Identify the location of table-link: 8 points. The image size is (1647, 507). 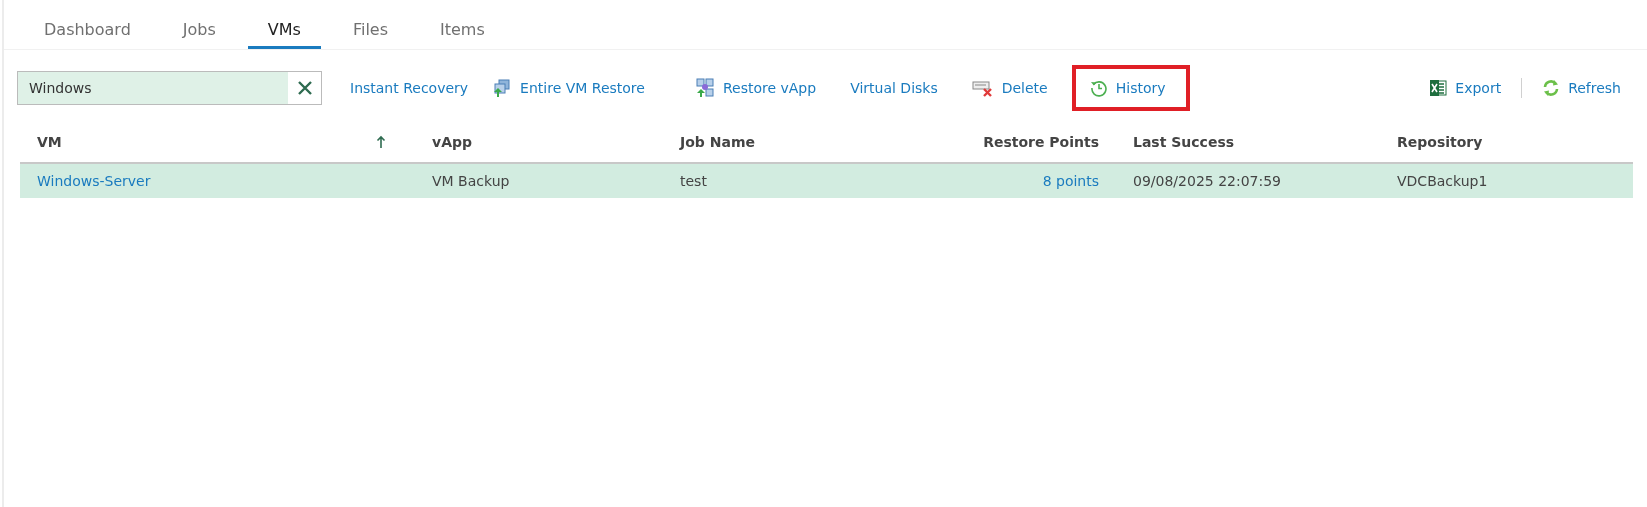
(1070, 181).